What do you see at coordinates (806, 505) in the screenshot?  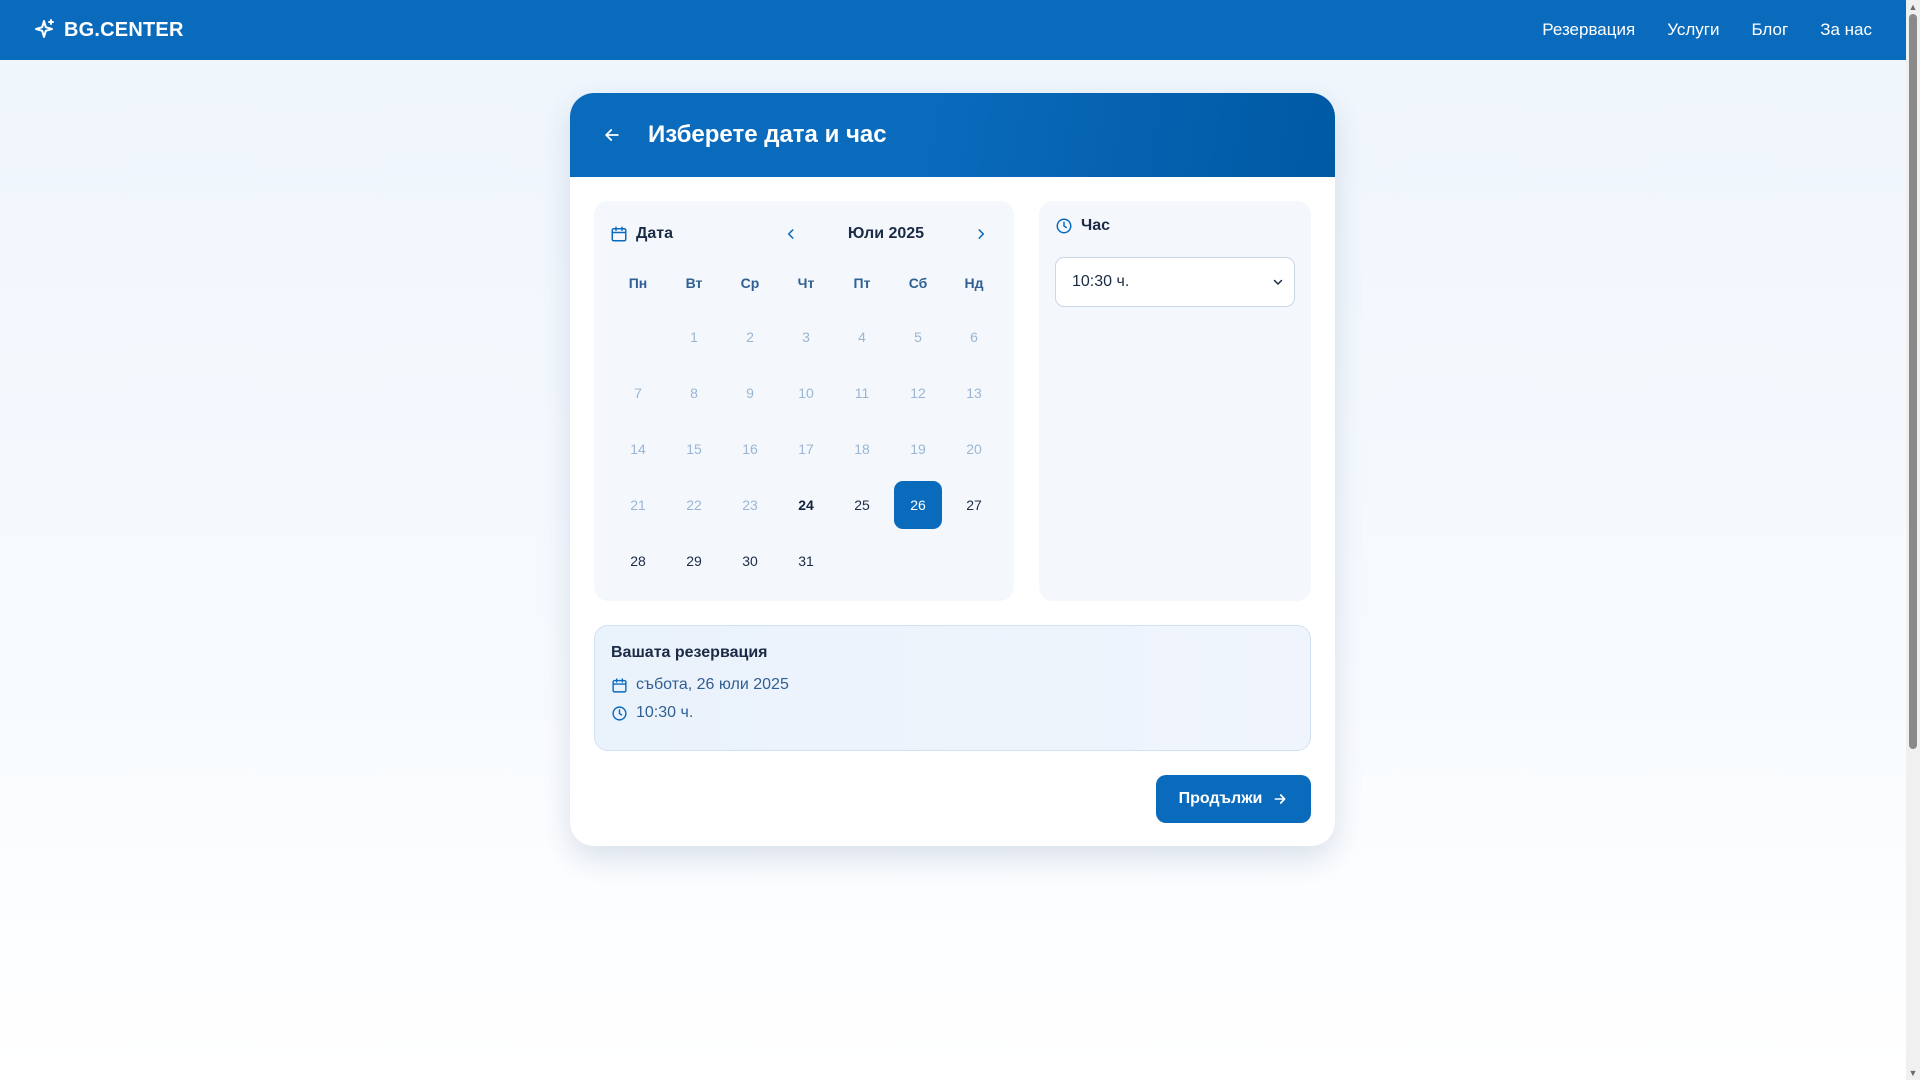 I see `calendar-day: 24` at bounding box center [806, 505].